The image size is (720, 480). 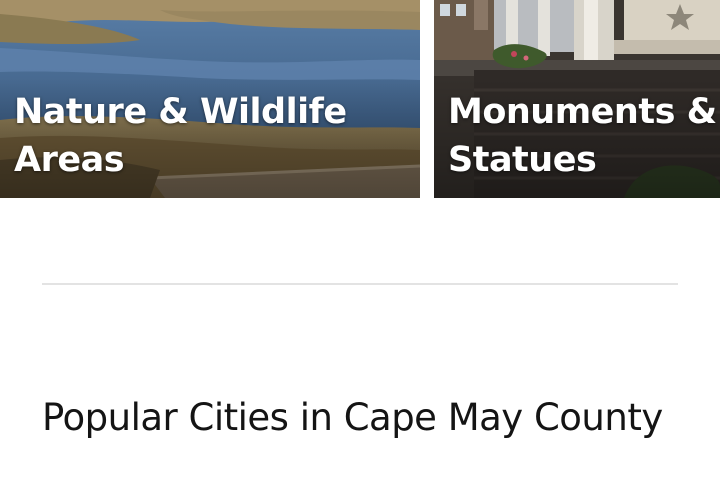 I want to click on card-title-line: Nature & Wildlife, so click(x=180, y=112).